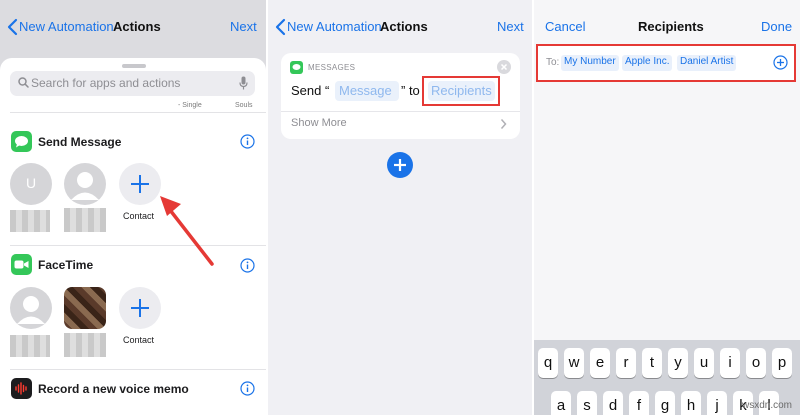 This screenshot has height=415, width=800. Describe the element at coordinates (190, 105) in the screenshot. I see `faint-label: - Single` at that location.